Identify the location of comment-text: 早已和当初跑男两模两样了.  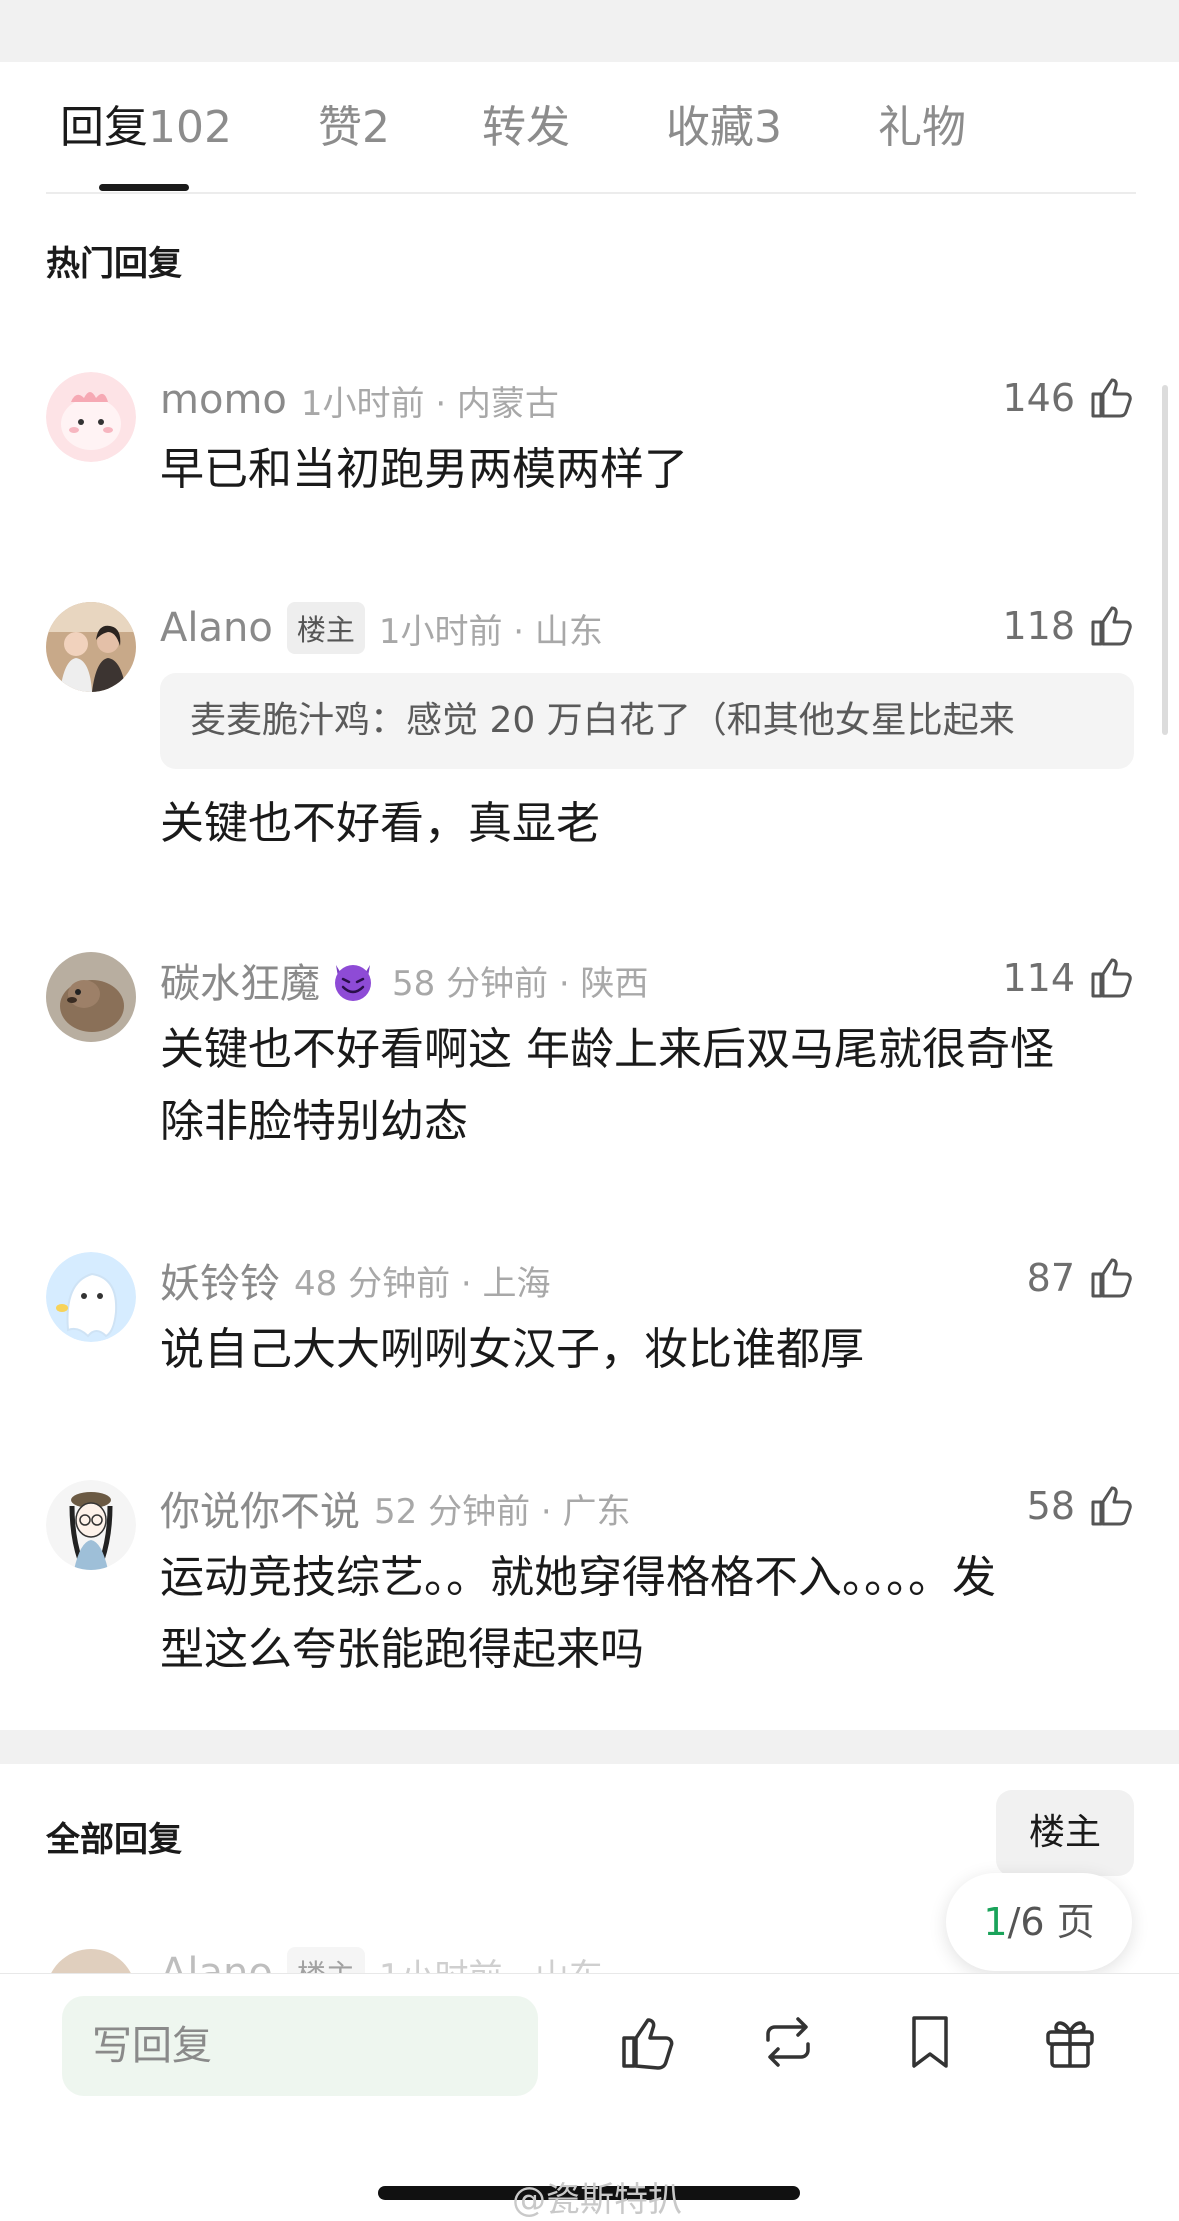
(424, 469).